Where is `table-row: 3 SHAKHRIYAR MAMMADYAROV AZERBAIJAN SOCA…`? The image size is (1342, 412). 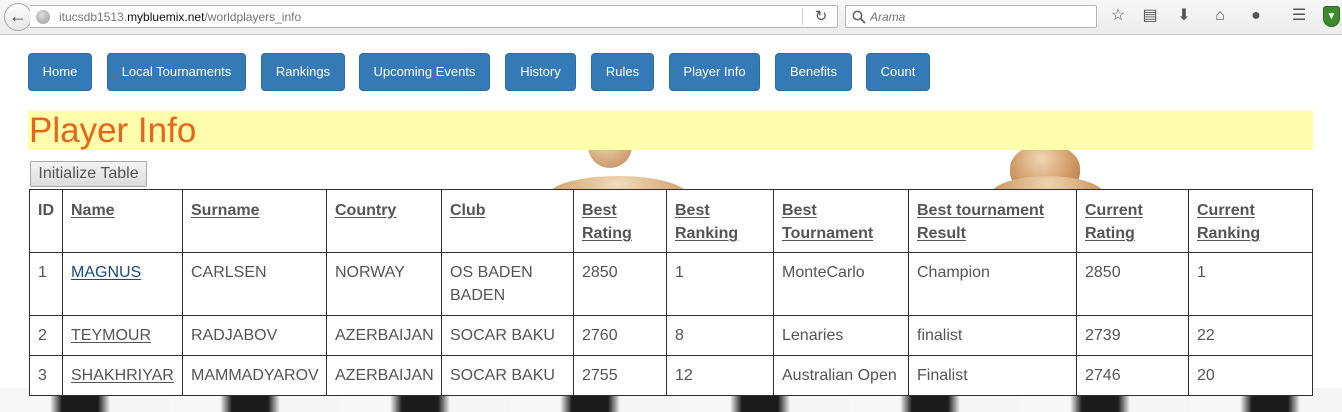 table-row: 3 SHAKHRIYAR MAMMADYAROV AZERBAIJAN SOCA… is located at coordinates (671, 375).